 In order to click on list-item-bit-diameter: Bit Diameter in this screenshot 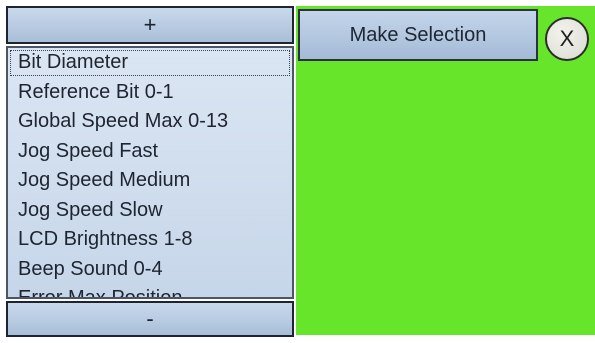, I will do `click(150, 63)`.